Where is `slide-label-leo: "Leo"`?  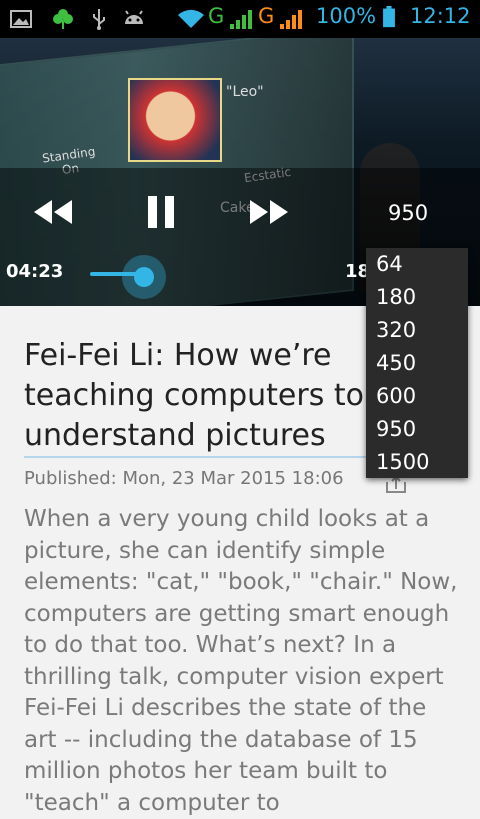
slide-label-leo: "Leo" is located at coordinates (245, 92).